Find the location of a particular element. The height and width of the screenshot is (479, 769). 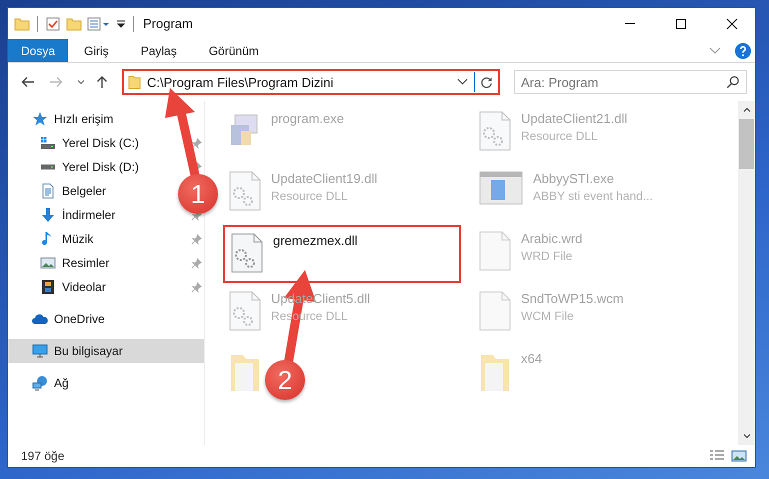

sidebar-item: Müzik is located at coordinates (69, 239).